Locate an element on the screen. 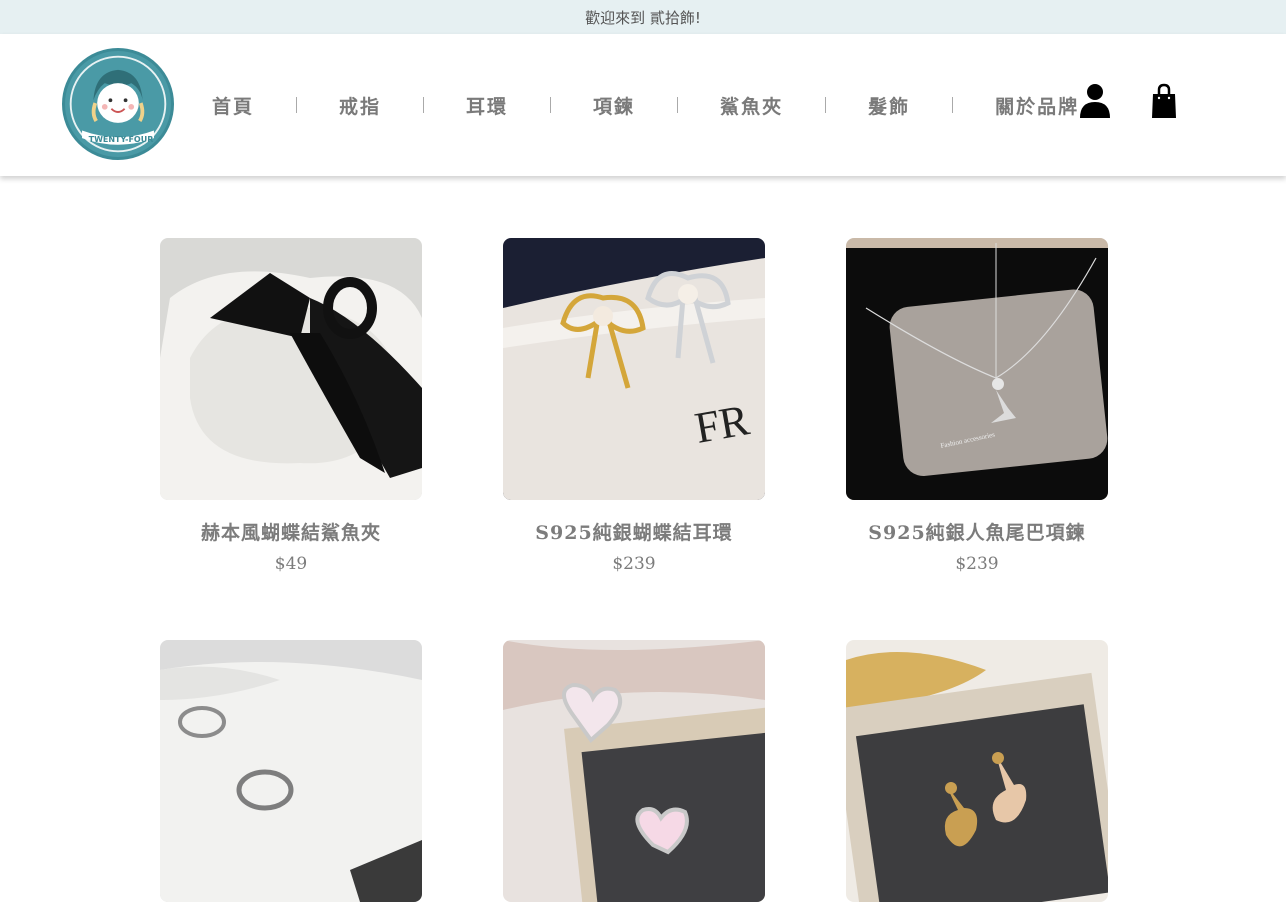 This screenshot has height=910, width=1286. brand-logo: TWENTY-FOUR is located at coordinates (118, 104).